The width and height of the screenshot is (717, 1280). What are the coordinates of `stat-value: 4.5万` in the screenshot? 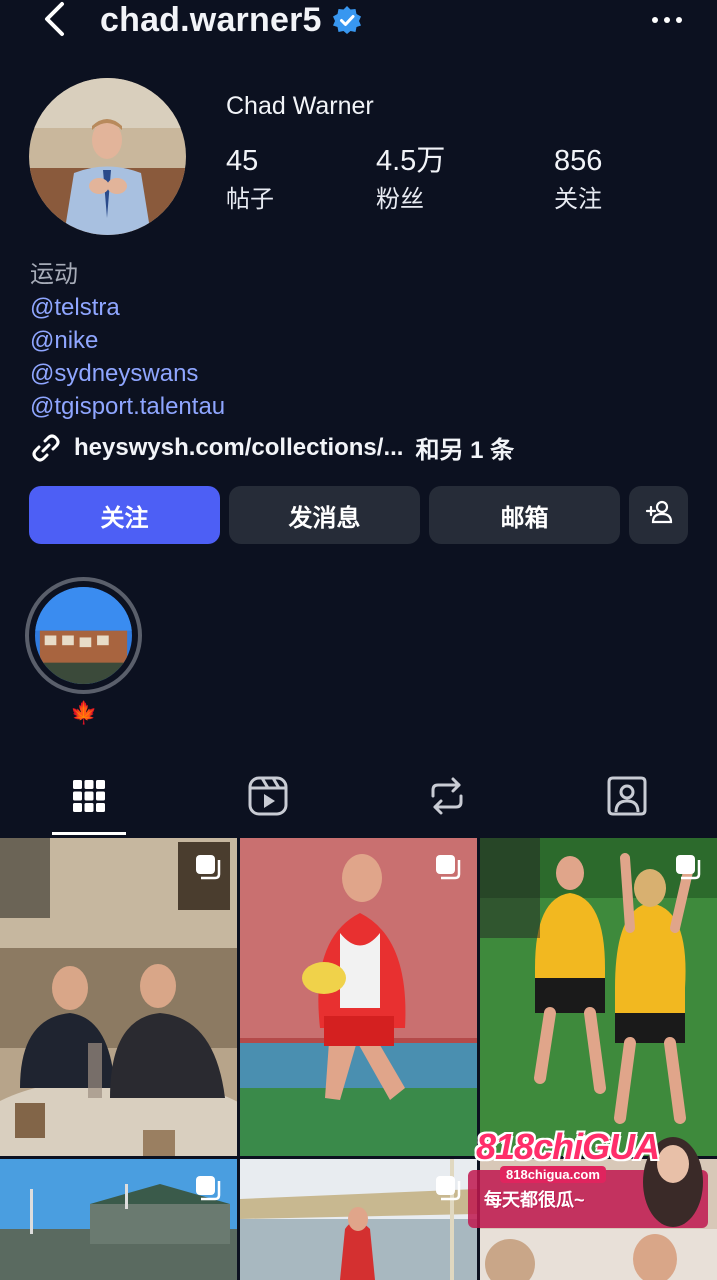 It's located at (411, 161).